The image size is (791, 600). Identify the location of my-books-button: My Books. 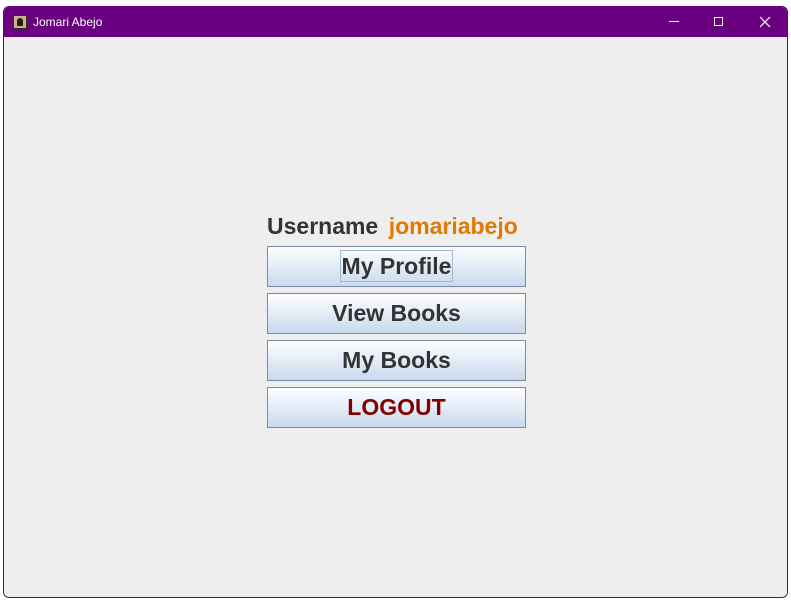
(396, 360).